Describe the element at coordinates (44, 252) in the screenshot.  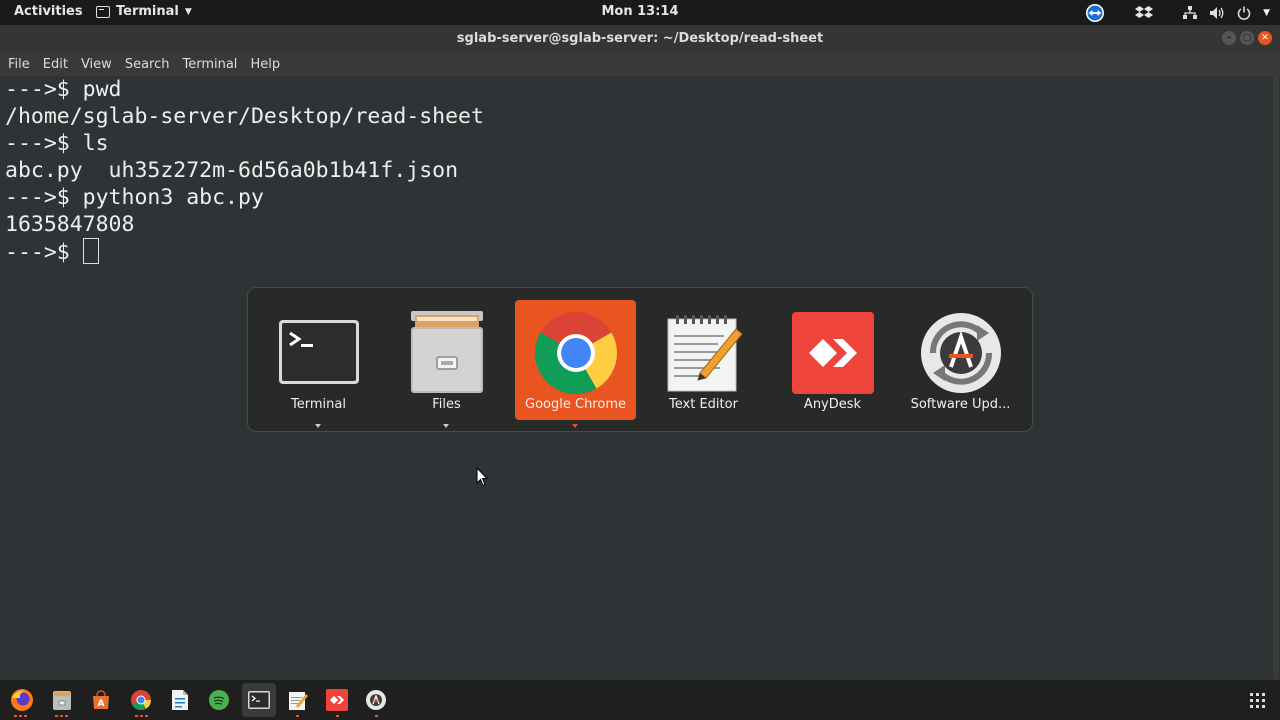
I see `terminal-prompt: --->$` at that location.